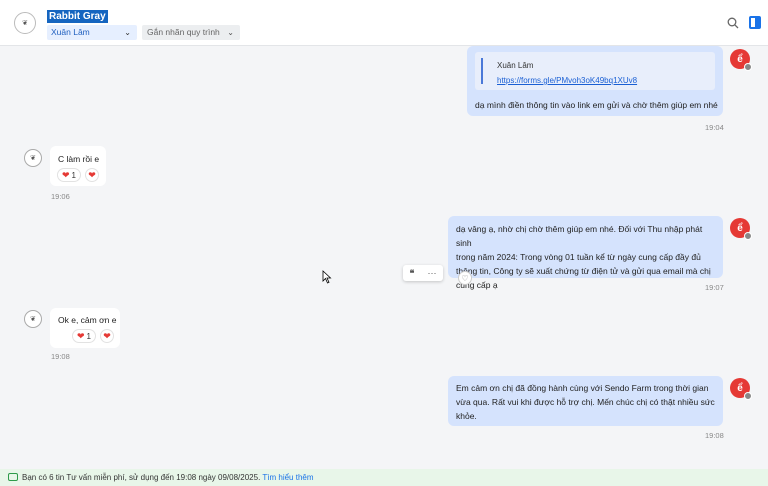 The width and height of the screenshot is (768, 486). I want to click on contact-name: Rabbit Gray, so click(77, 16).